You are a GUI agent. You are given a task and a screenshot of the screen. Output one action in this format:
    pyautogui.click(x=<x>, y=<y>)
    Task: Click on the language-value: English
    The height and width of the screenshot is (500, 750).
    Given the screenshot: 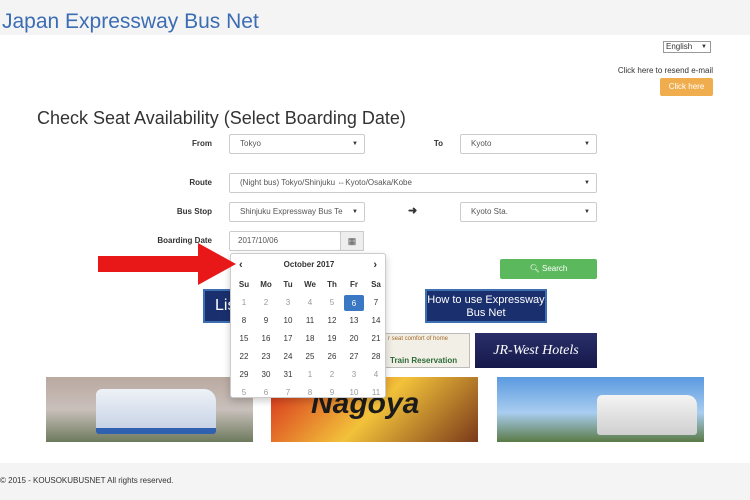 What is the action you would take?
    pyautogui.click(x=679, y=46)
    